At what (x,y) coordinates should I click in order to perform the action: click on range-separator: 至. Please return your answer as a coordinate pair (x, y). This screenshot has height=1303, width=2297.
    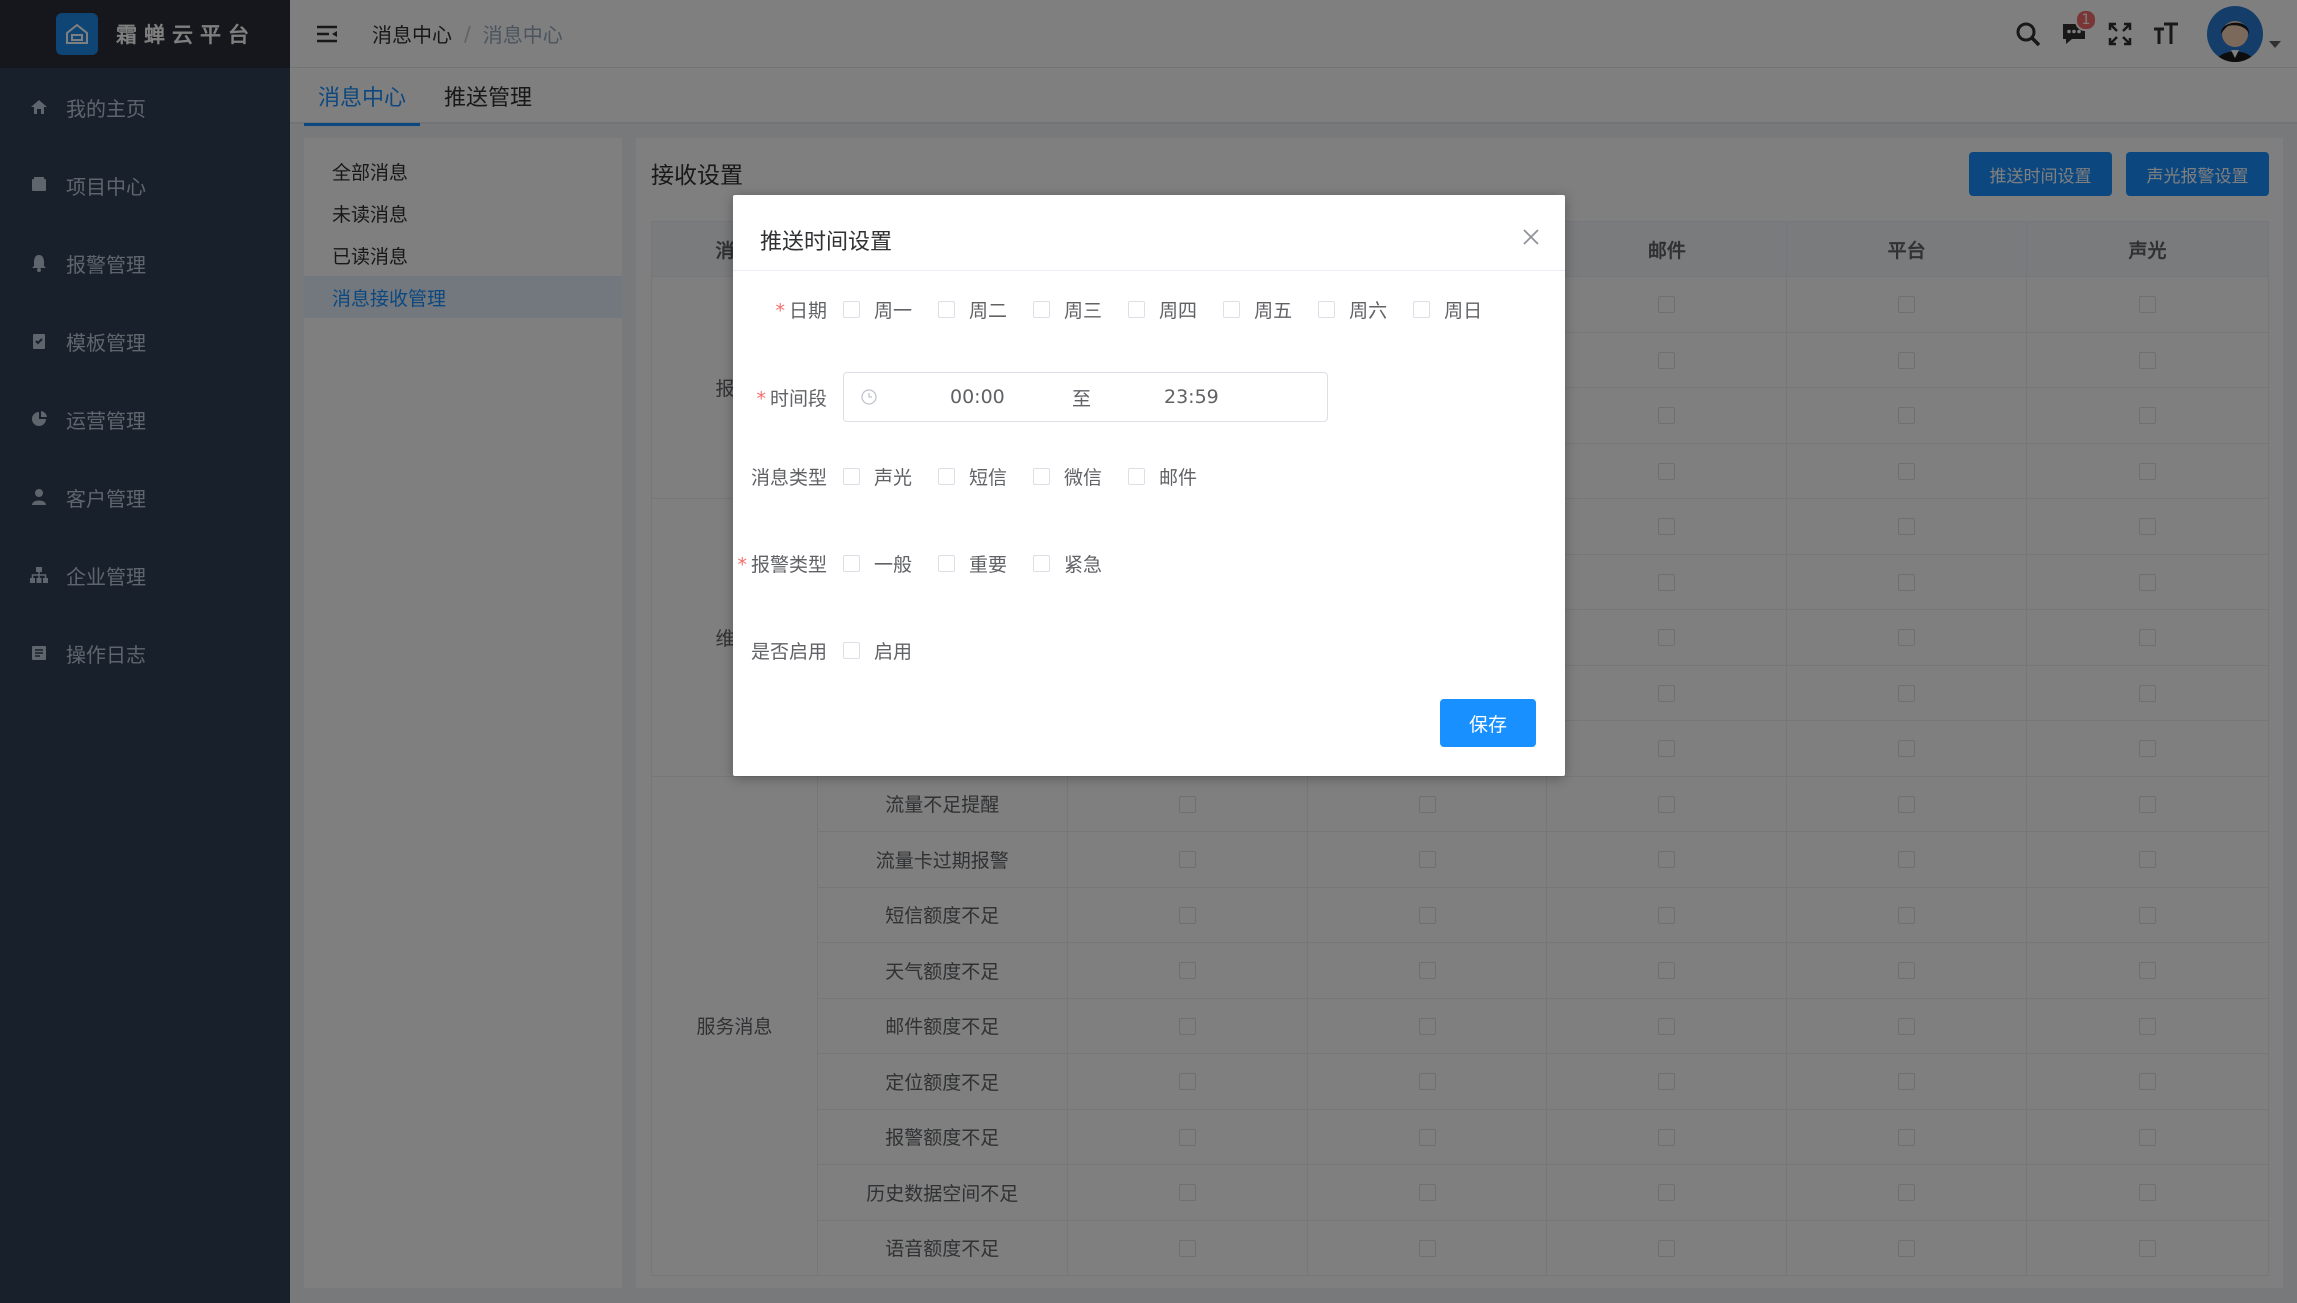
    Looking at the image, I should click on (1082, 398).